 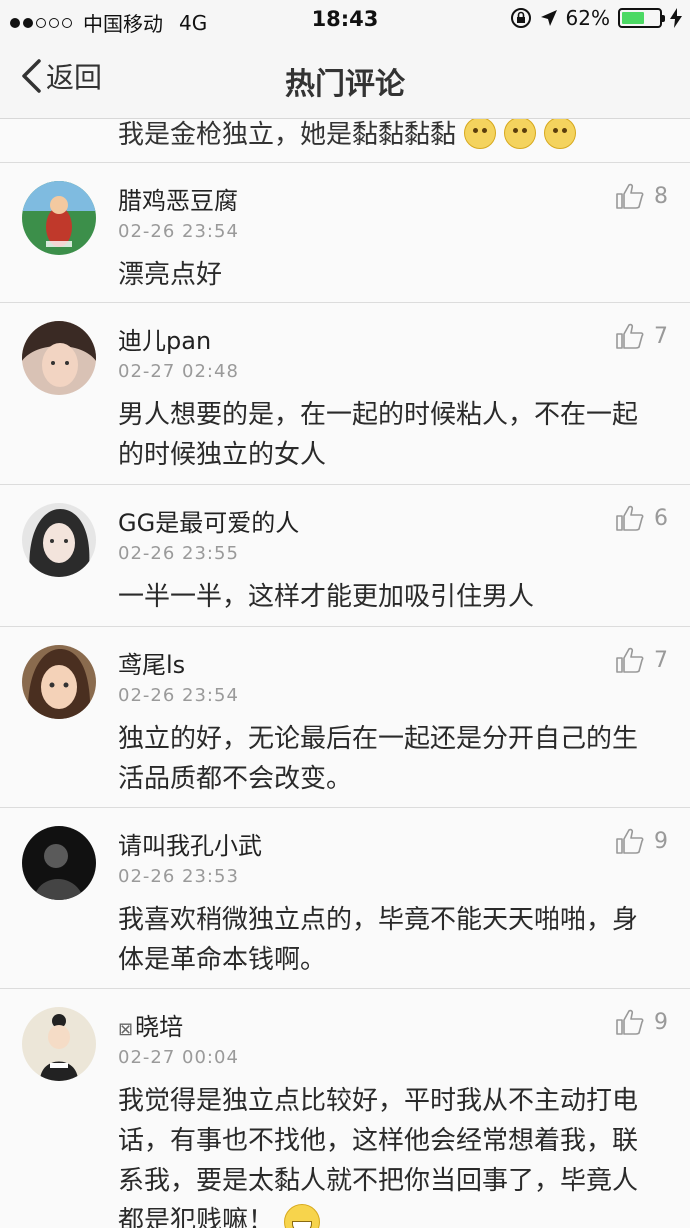 I want to click on battery-percent: 62%, so click(x=587, y=18).